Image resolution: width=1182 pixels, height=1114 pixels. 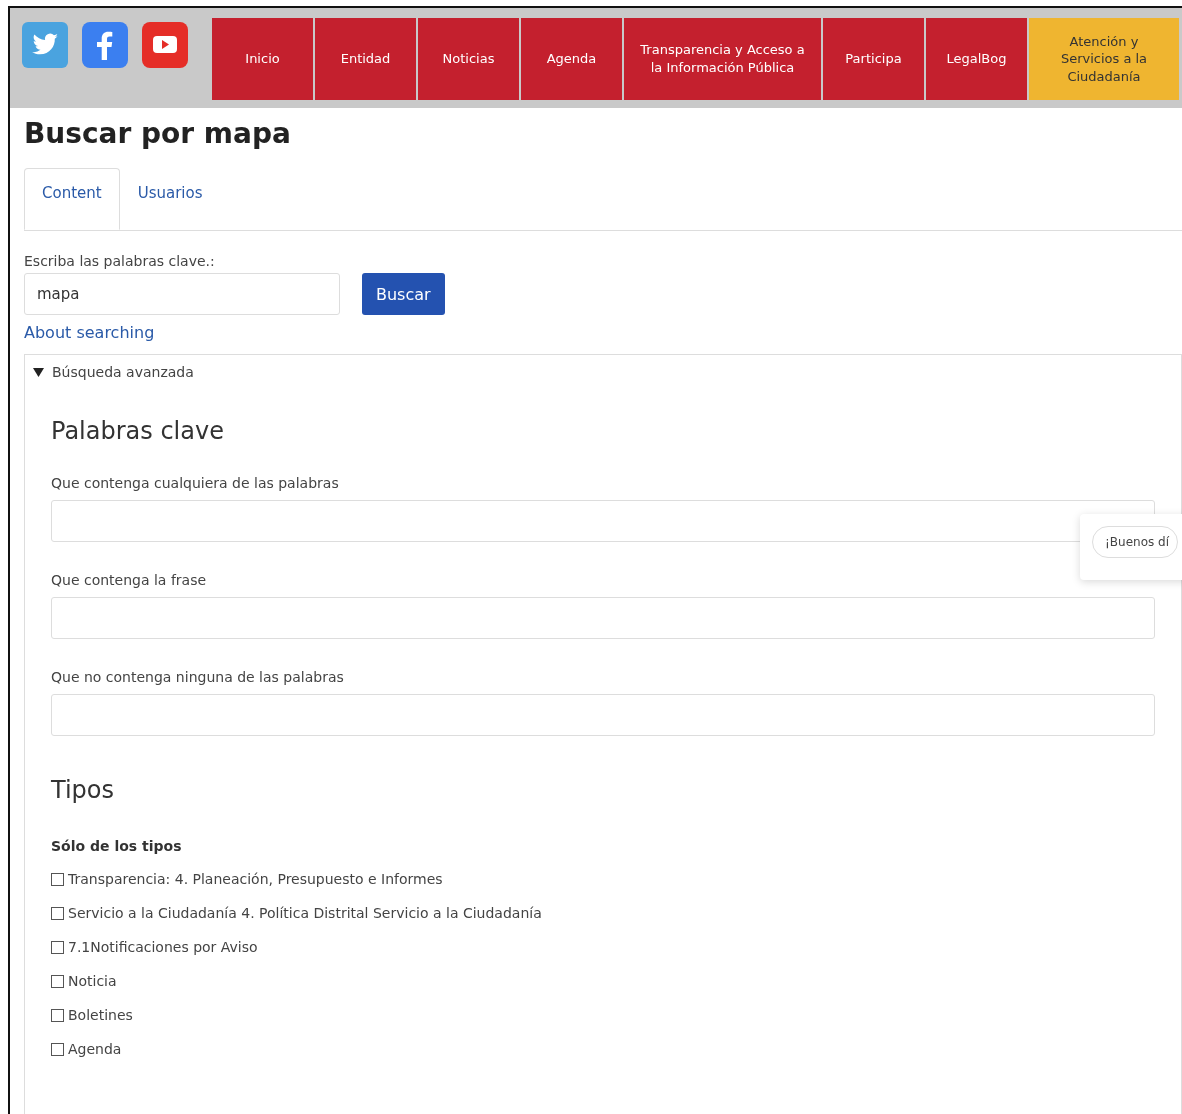 I want to click on page-title: Buscar por mapa, so click(x=158, y=134).